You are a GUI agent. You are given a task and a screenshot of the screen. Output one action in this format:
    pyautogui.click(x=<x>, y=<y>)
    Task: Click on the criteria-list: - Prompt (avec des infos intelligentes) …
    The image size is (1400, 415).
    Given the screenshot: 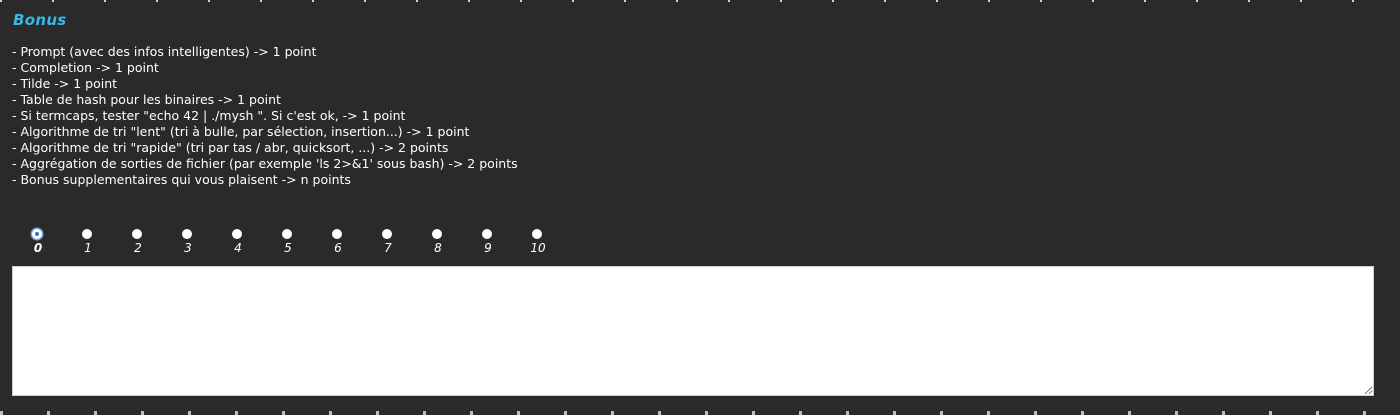 What is the action you would take?
    pyautogui.click(x=265, y=116)
    